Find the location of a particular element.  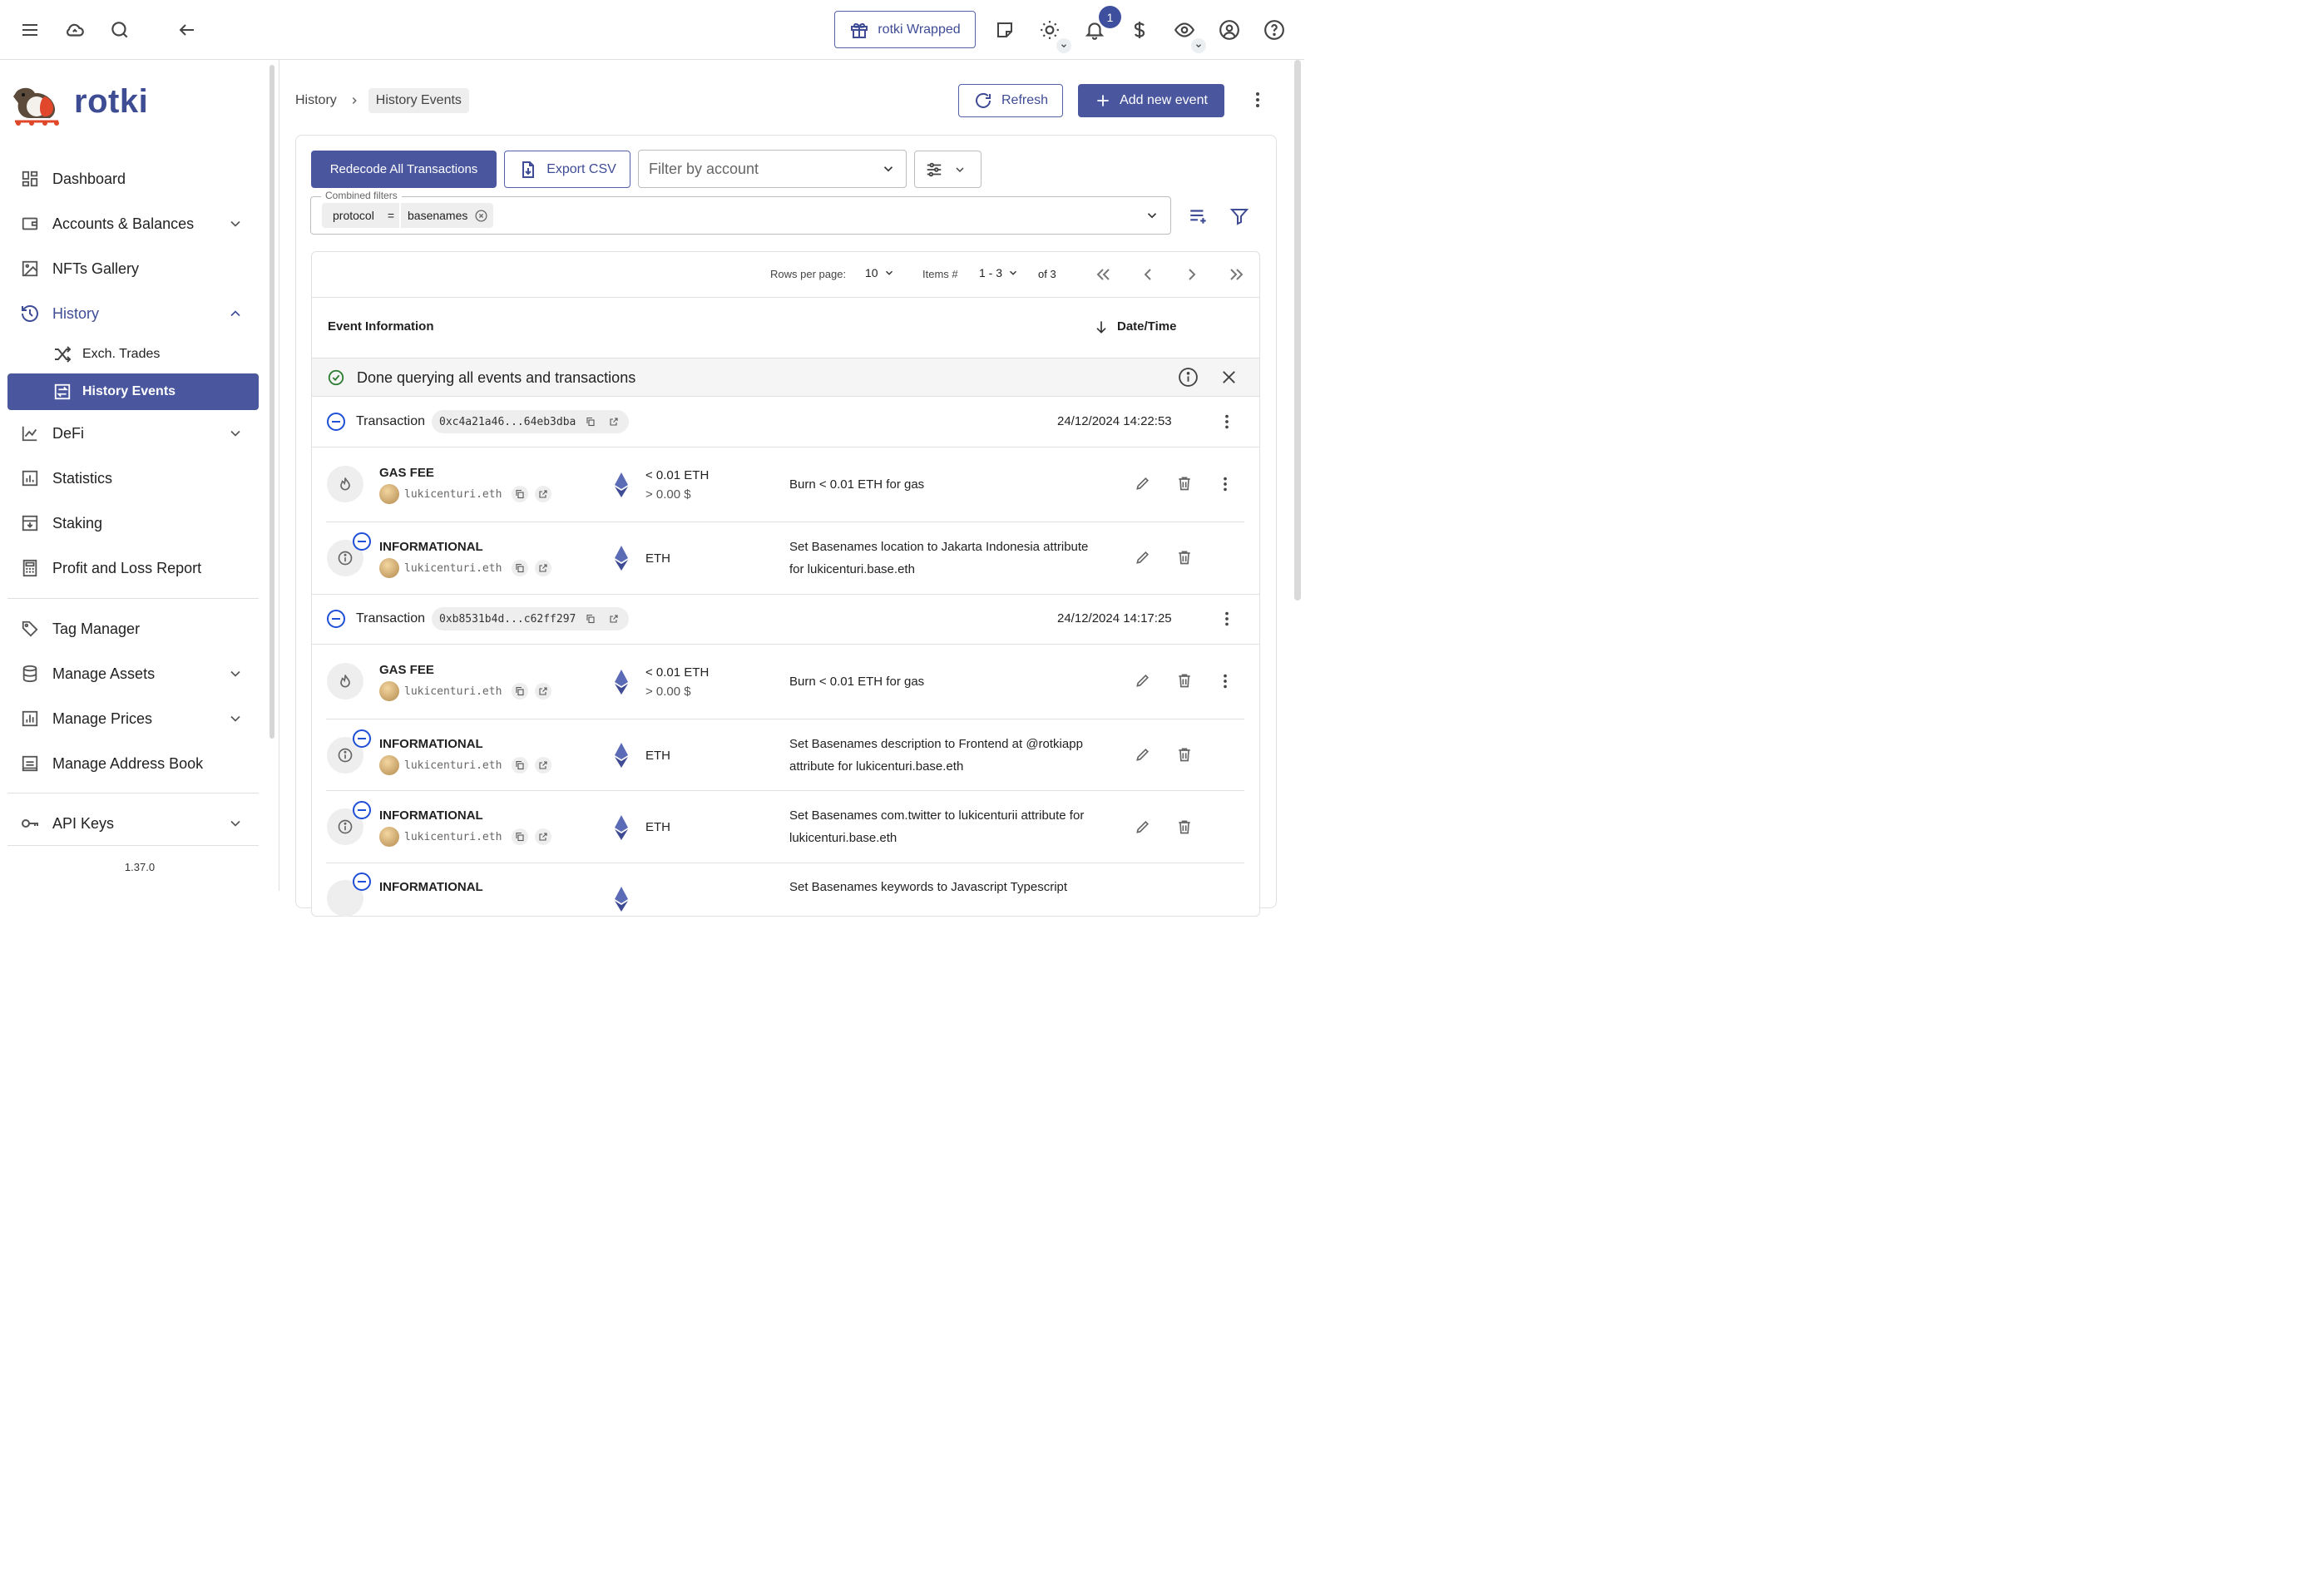

privacy-chevron-icon is located at coordinates (1198, 45).